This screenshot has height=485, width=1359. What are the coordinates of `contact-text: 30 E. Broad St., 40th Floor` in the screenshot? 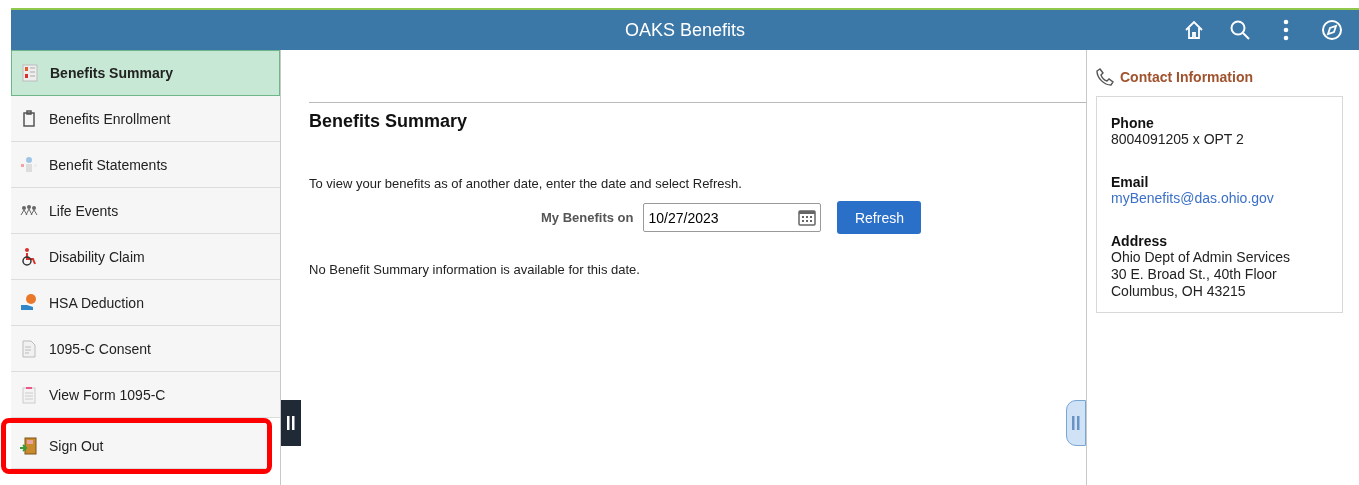 It's located at (1194, 274).